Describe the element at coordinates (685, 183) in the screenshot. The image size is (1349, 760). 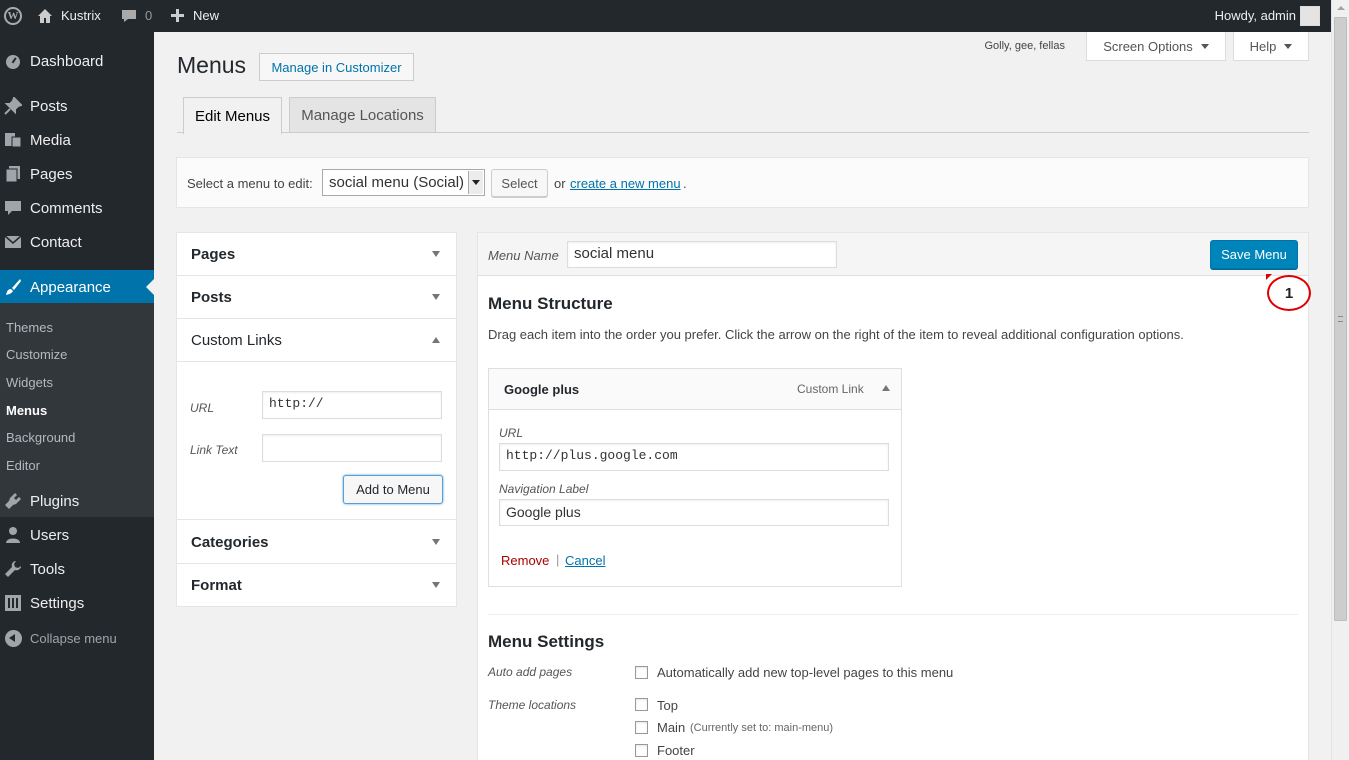
I see `period-text: .` at that location.